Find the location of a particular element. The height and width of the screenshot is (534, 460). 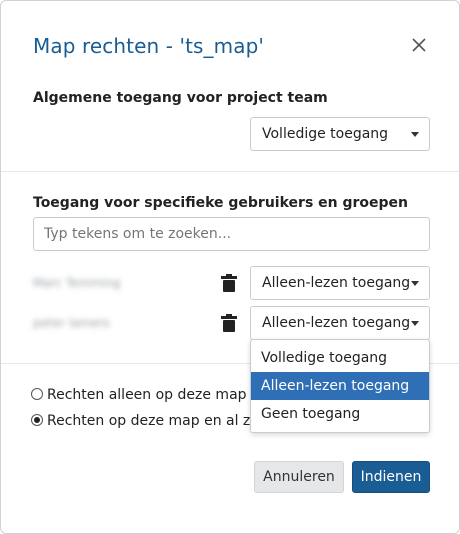

general-access-select: Volledige toegang is located at coordinates (340, 134).